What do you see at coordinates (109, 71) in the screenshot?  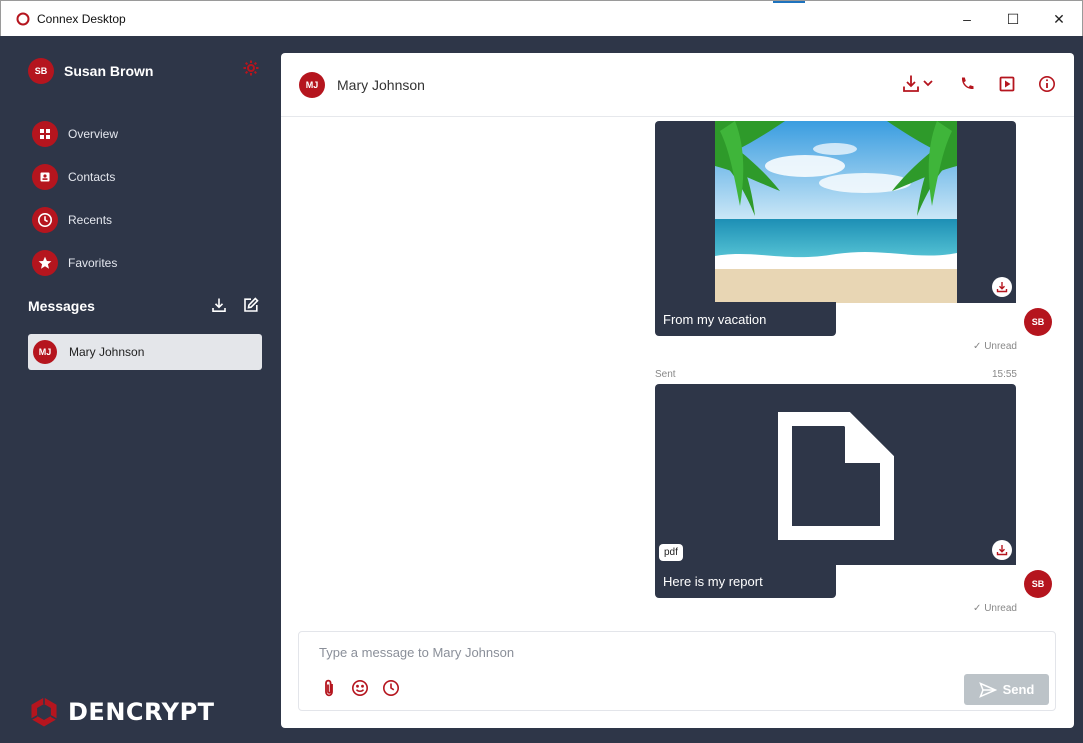 I see `user-name: Susan Brown` at bounding box center [109, 71].